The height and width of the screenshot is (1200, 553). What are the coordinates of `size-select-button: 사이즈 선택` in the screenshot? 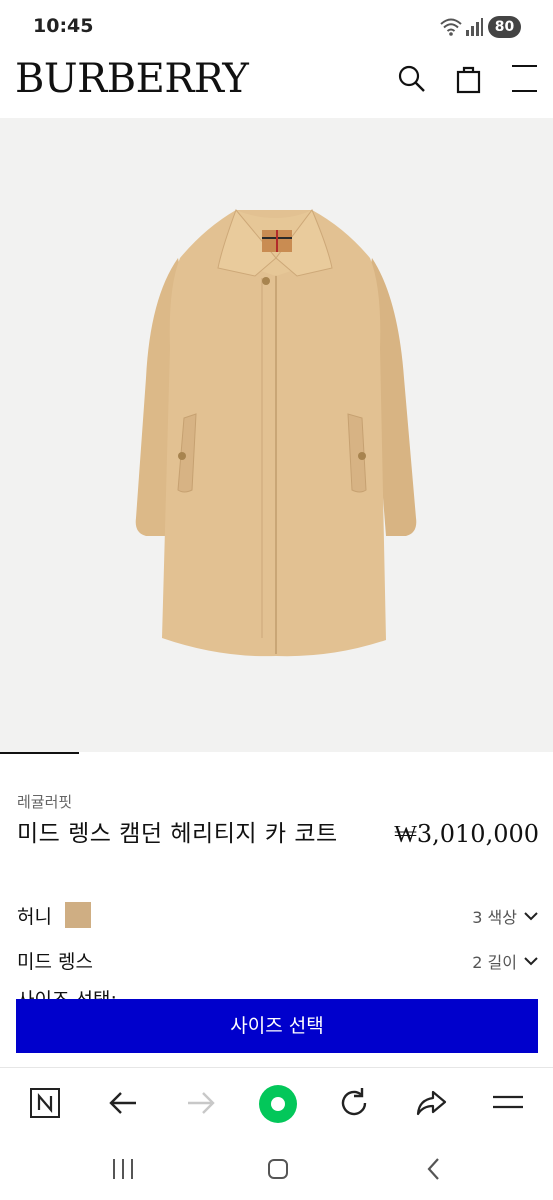 It's located at (277, 1026).